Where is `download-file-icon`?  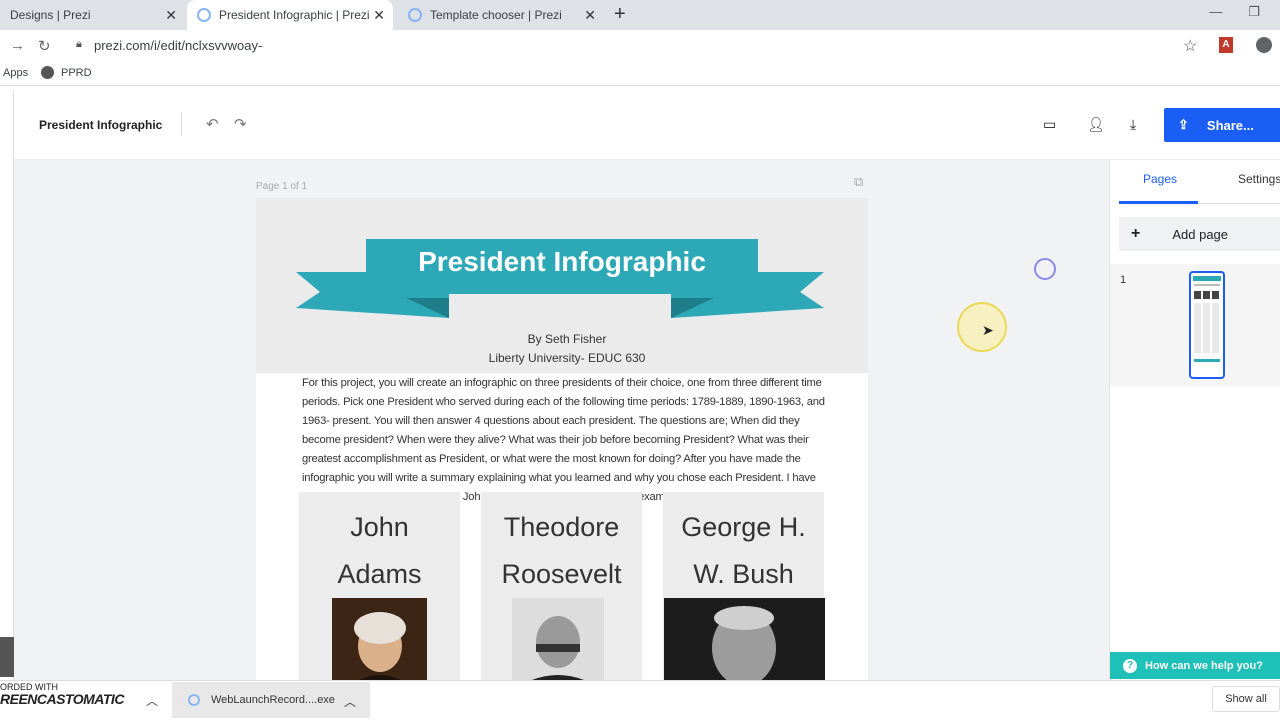 download-file-icon is located at coordinates (194, 700).